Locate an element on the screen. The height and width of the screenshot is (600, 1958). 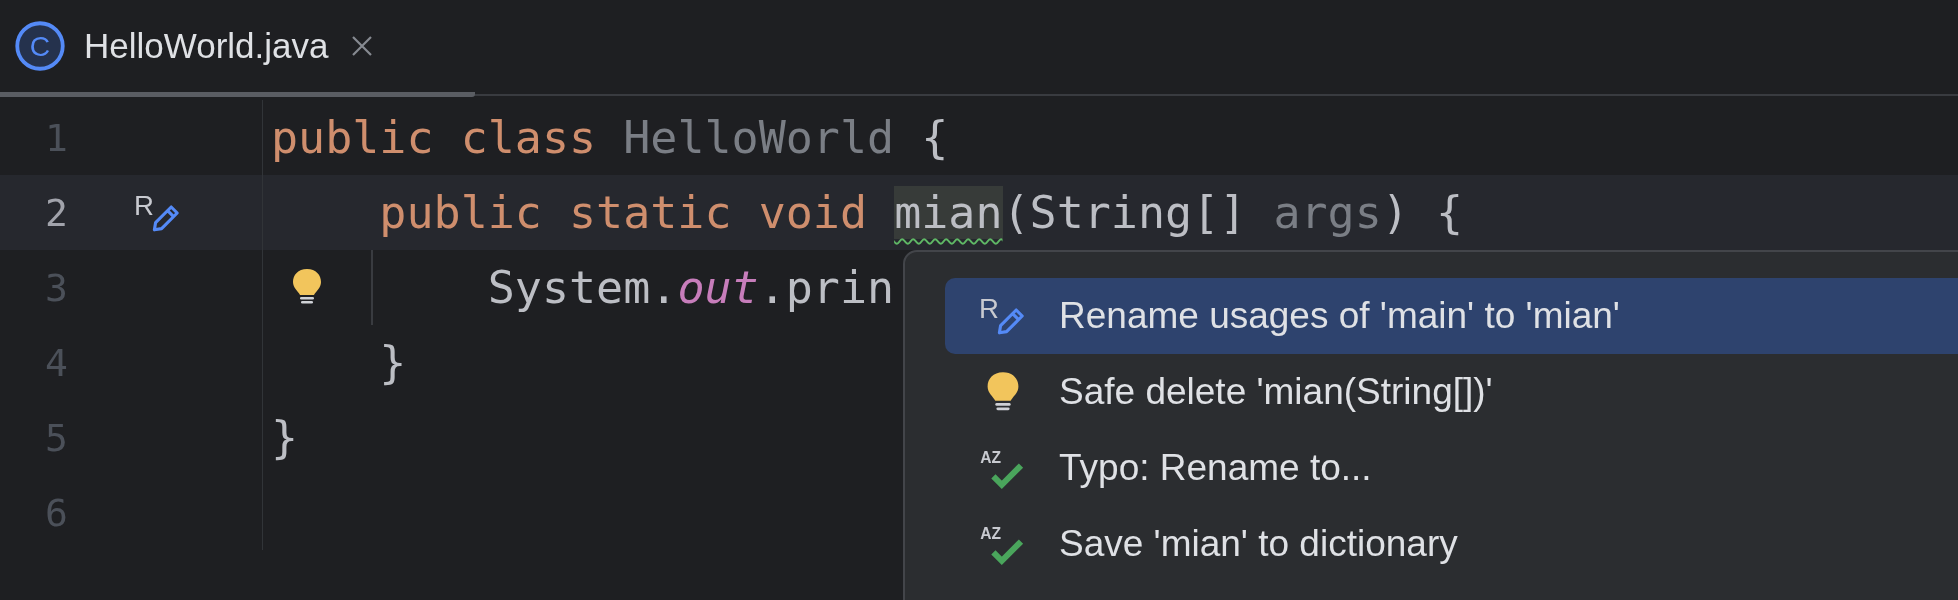
keyword-text: public static void is located at coordinates (624, 212).